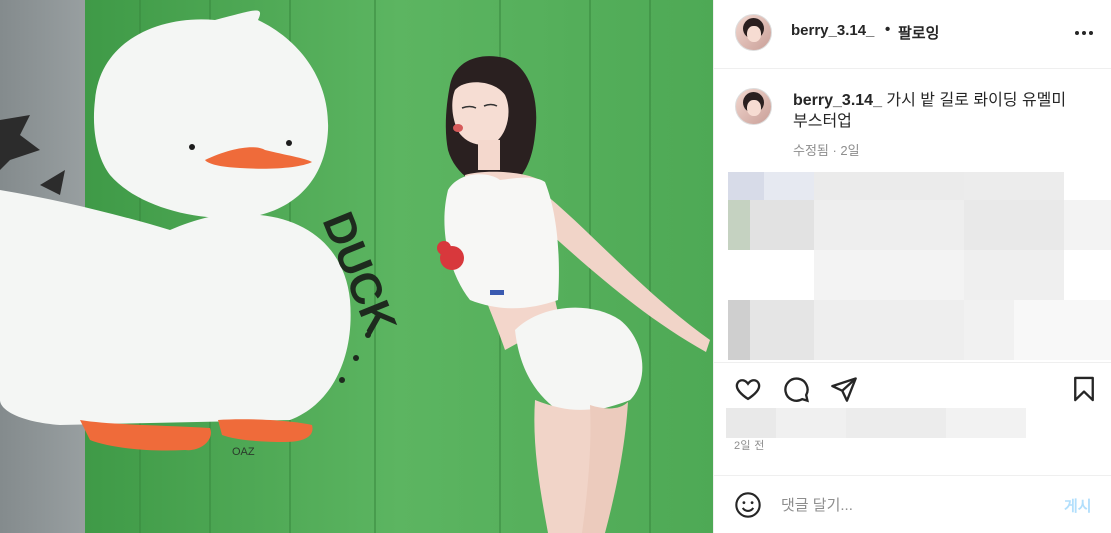  I want to click on emoji-icon, so click(748, 505).